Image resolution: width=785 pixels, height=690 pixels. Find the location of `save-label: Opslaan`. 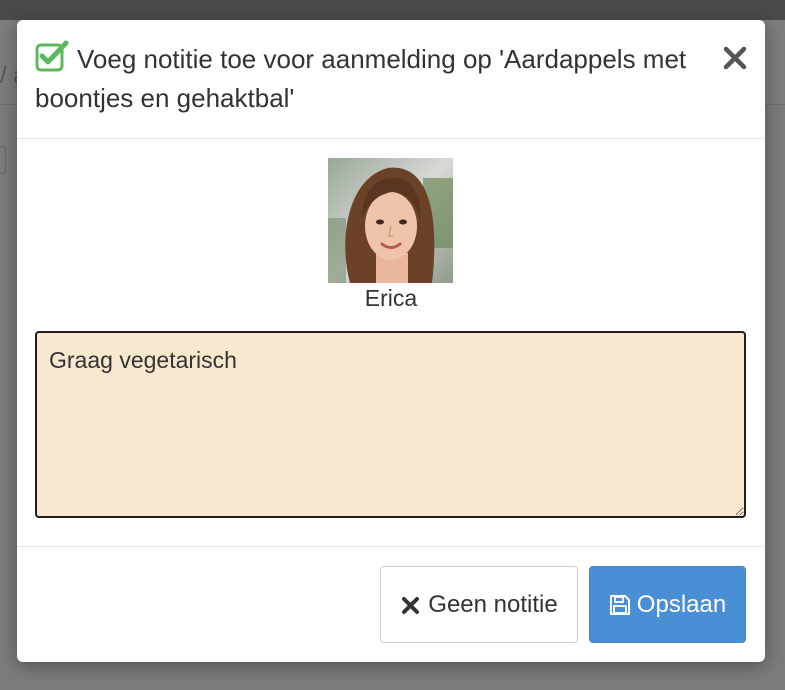

save-label: Opslaan is located at coordinates (681, 604).